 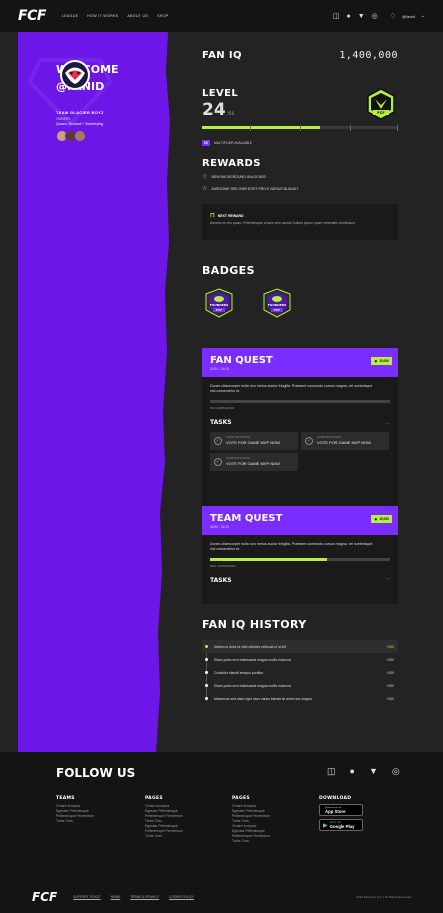 I want to click on team-quest-dates: 01/04 - 01/10, so click(x=219, y=527).